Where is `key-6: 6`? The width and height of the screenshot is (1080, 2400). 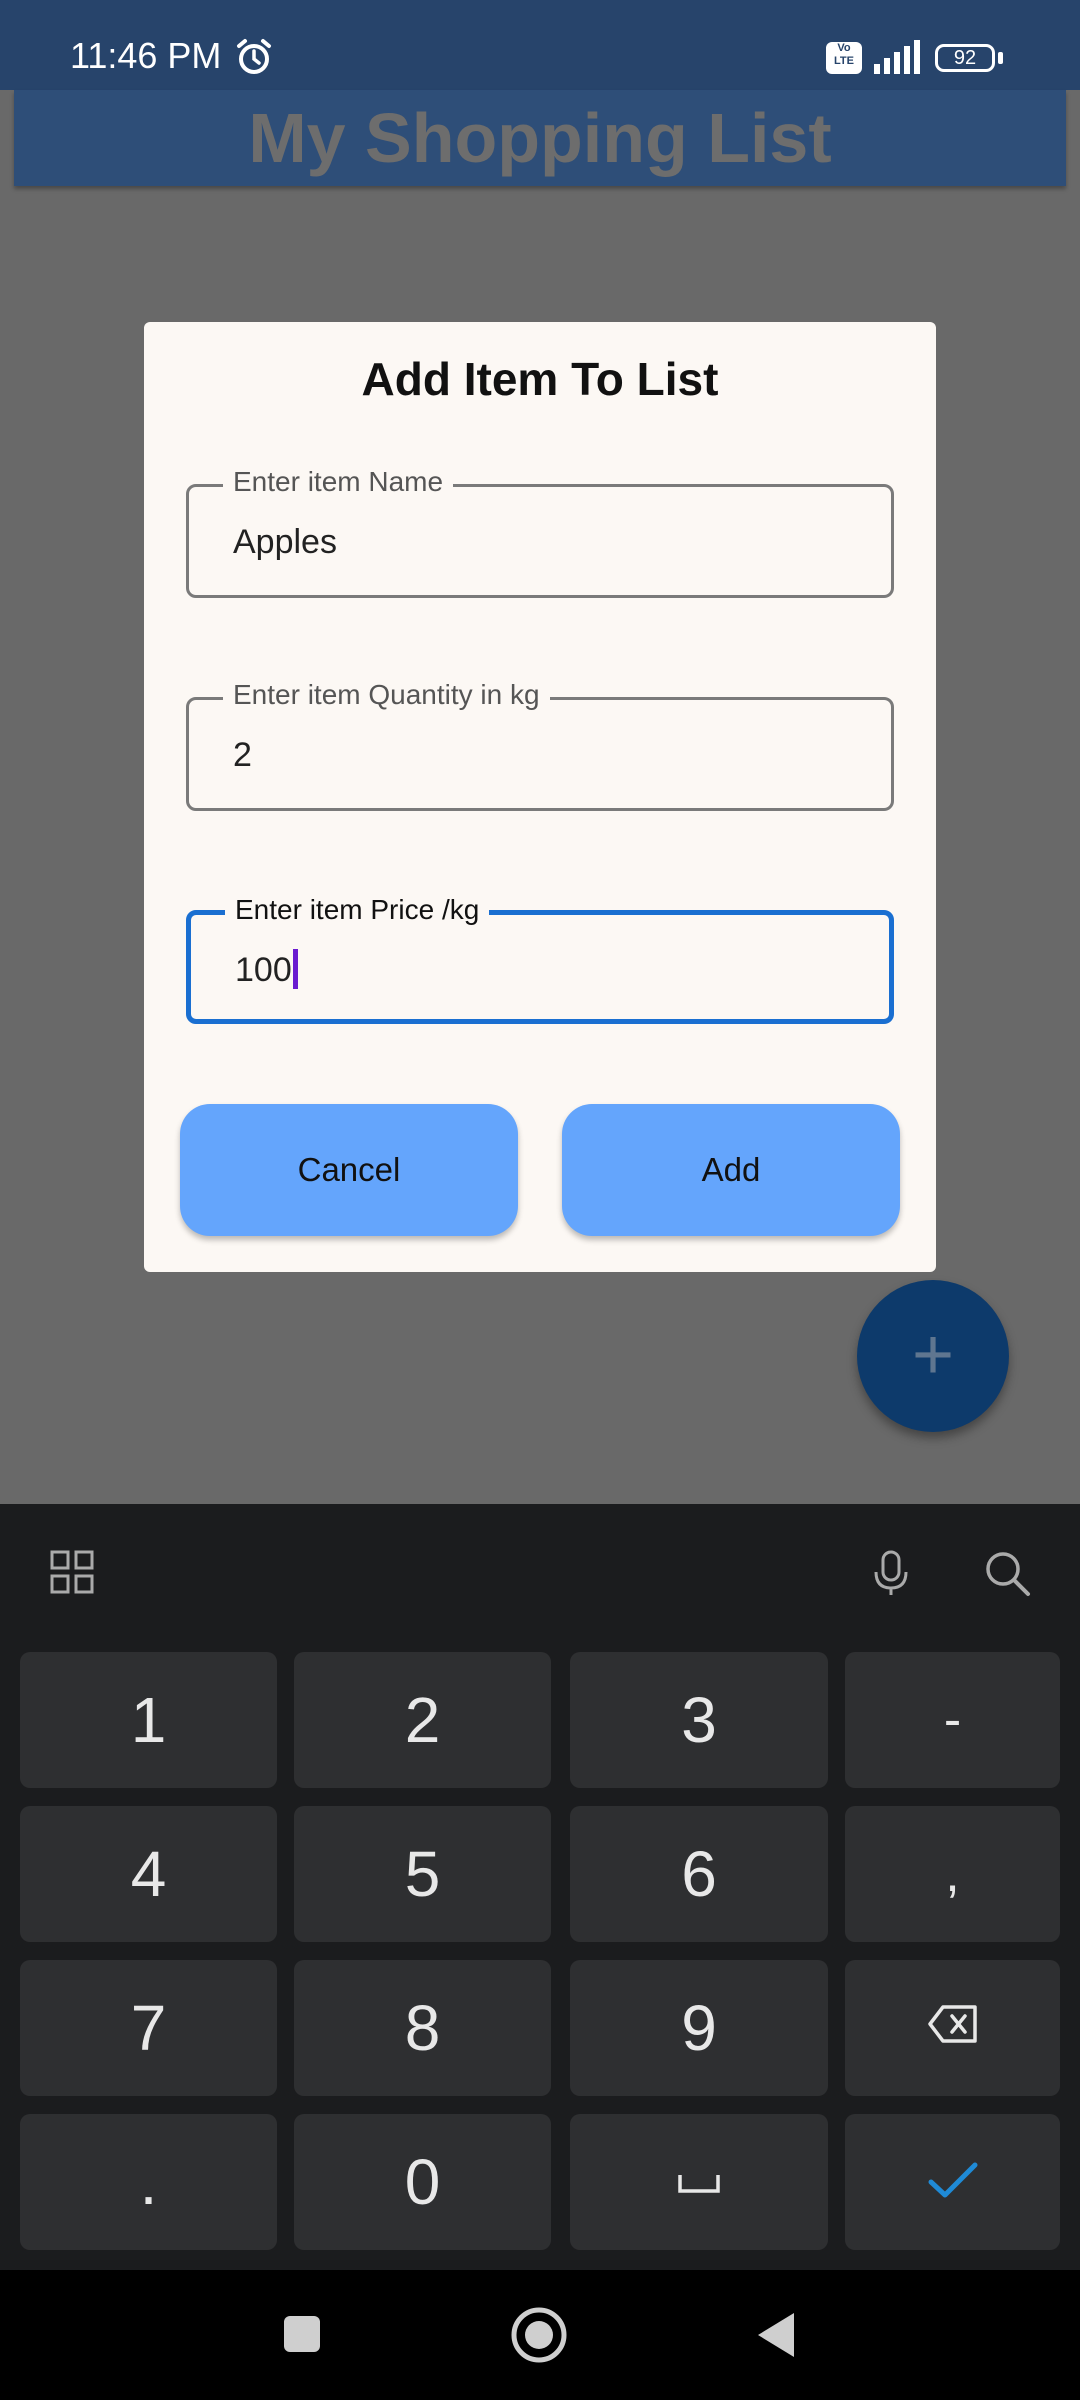
key-6: 6 is located at coordinates (699, 1874).